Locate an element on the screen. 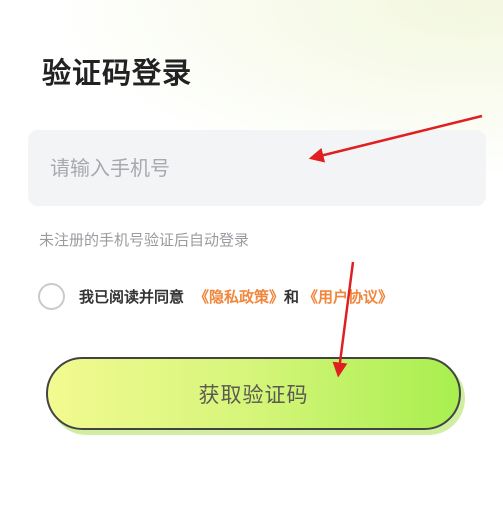  phone-input-container is located at coordinates (257, 168).